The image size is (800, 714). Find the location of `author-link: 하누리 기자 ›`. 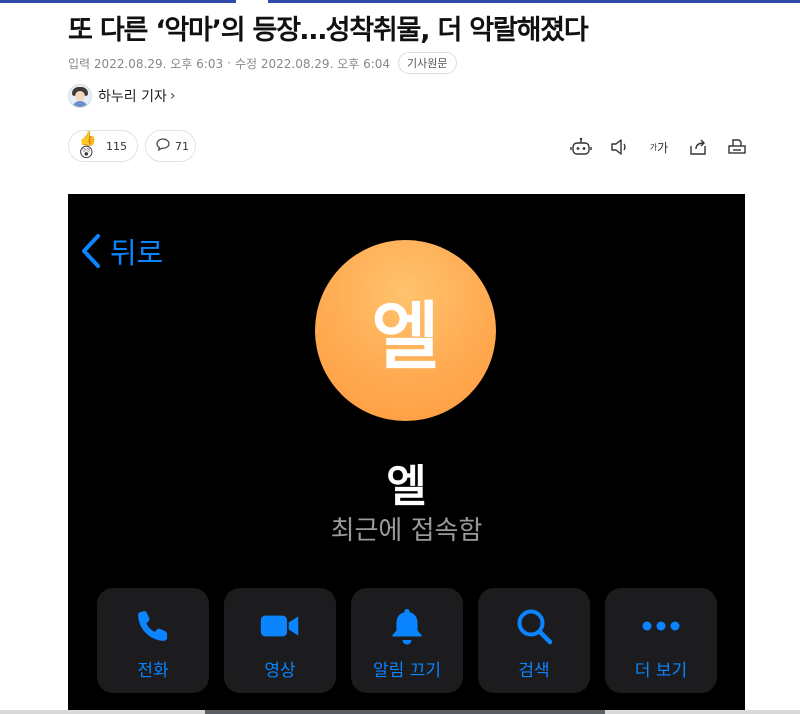

author-link: 하누리 기자 › is located at coordinates (121, 96).